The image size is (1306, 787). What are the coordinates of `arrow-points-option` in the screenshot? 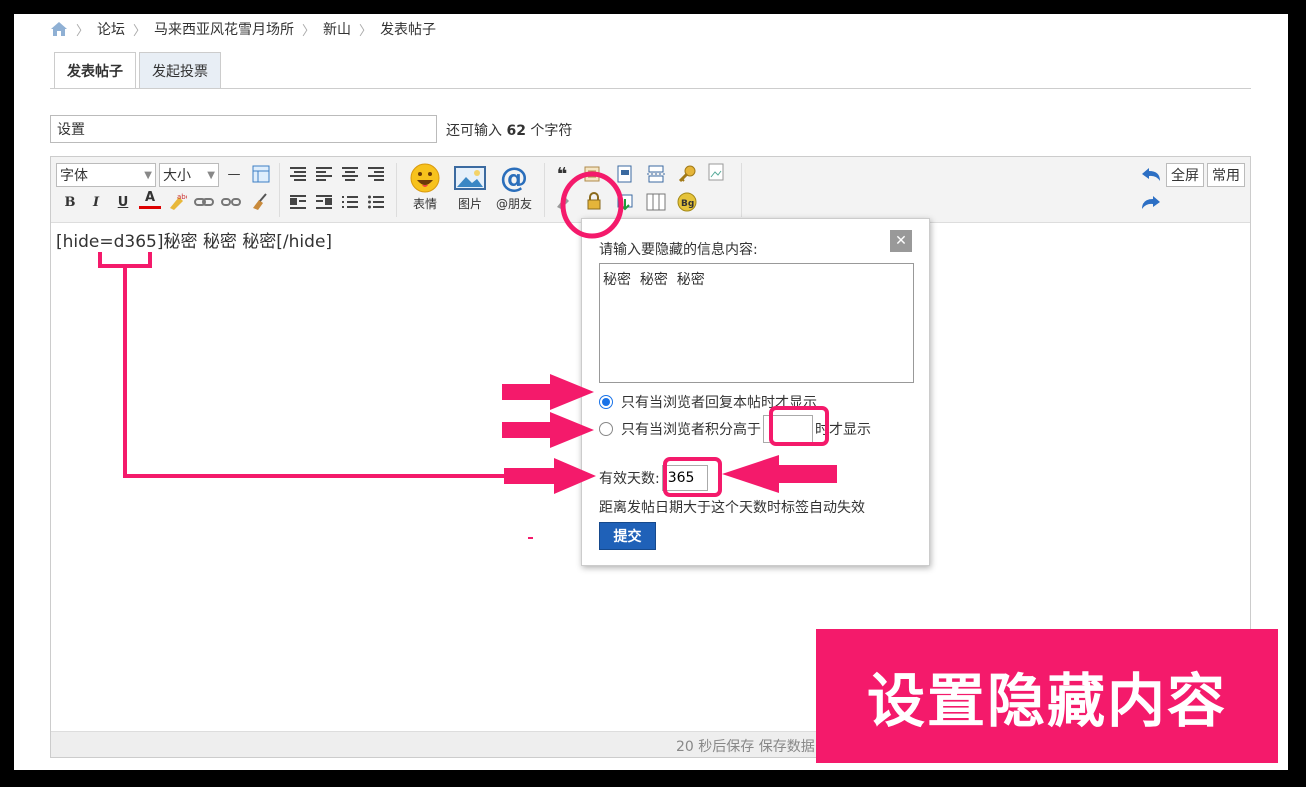 It's located at (548, 430).